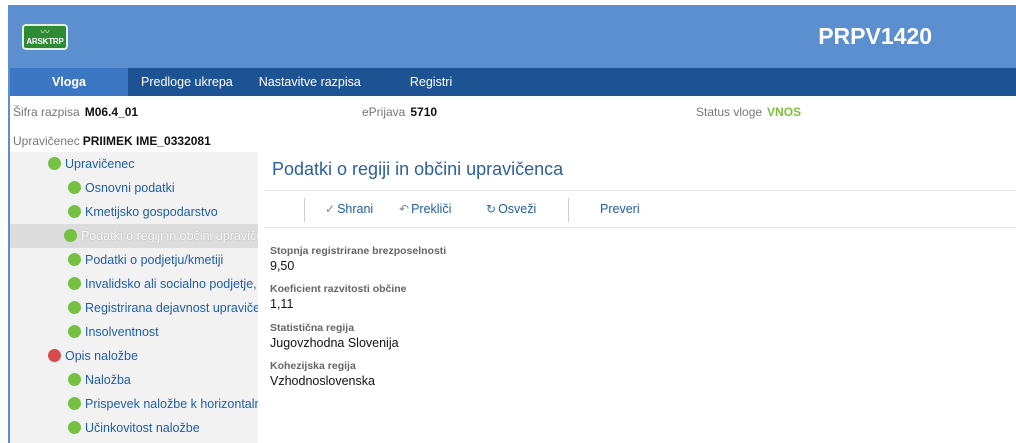 This screenshot has height=443, width=1016. Describe the element at coordinates (282, 304) in the screenshot. I see `field-value-koeficient: 1,11` at that location.